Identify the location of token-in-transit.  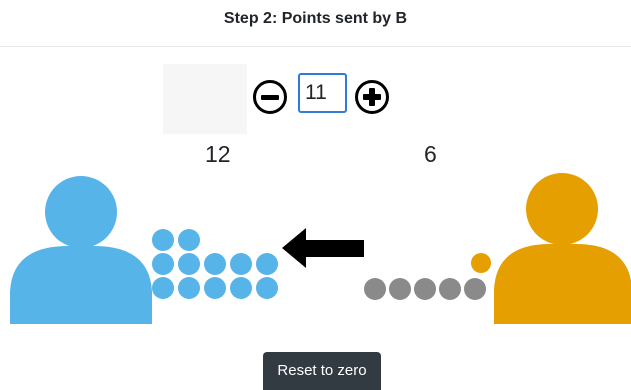
(481, 263).